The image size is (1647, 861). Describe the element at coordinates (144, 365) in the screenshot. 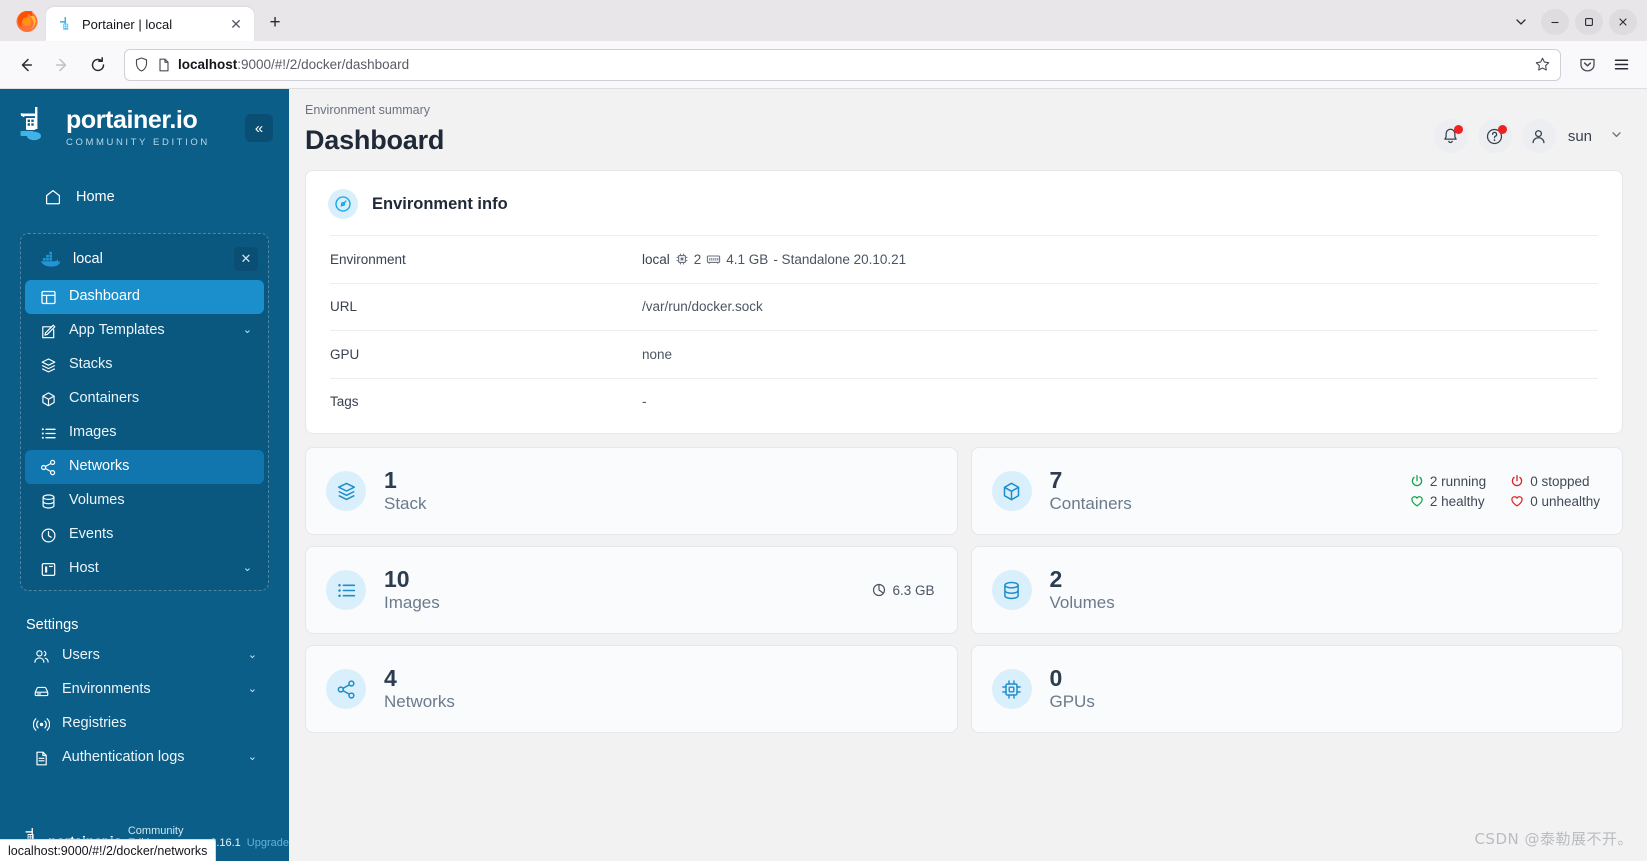

I see `sidebar-item-stacks: Stacks` at that location.